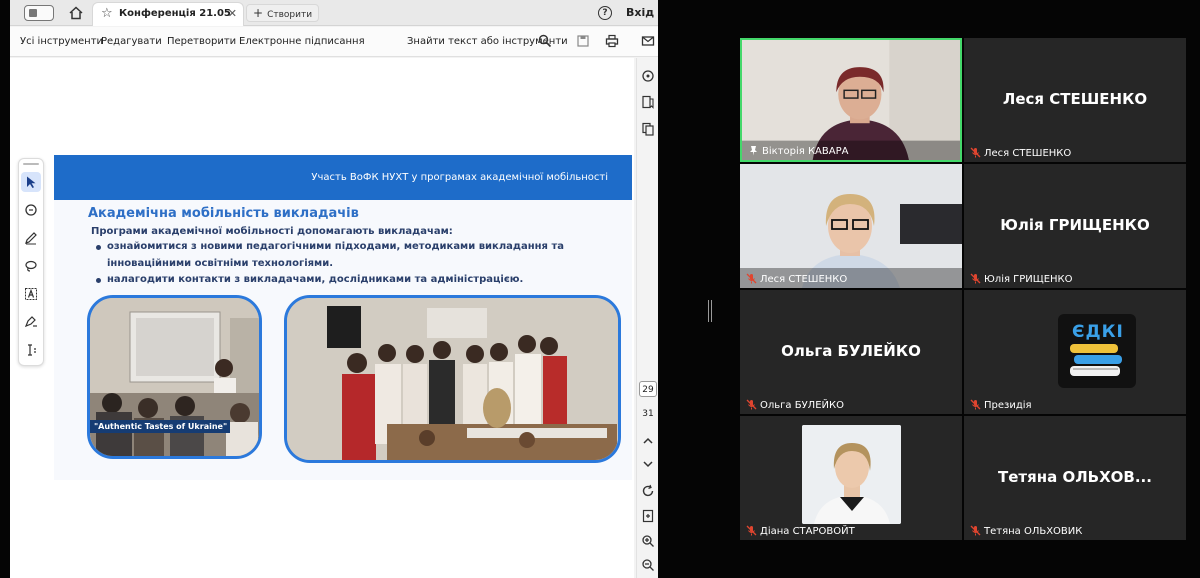 This screenshot has width=1200, height=578. I want to click on slide-bullet-1-cont: інноваційними освітніми технологіями., so click(220, 263).